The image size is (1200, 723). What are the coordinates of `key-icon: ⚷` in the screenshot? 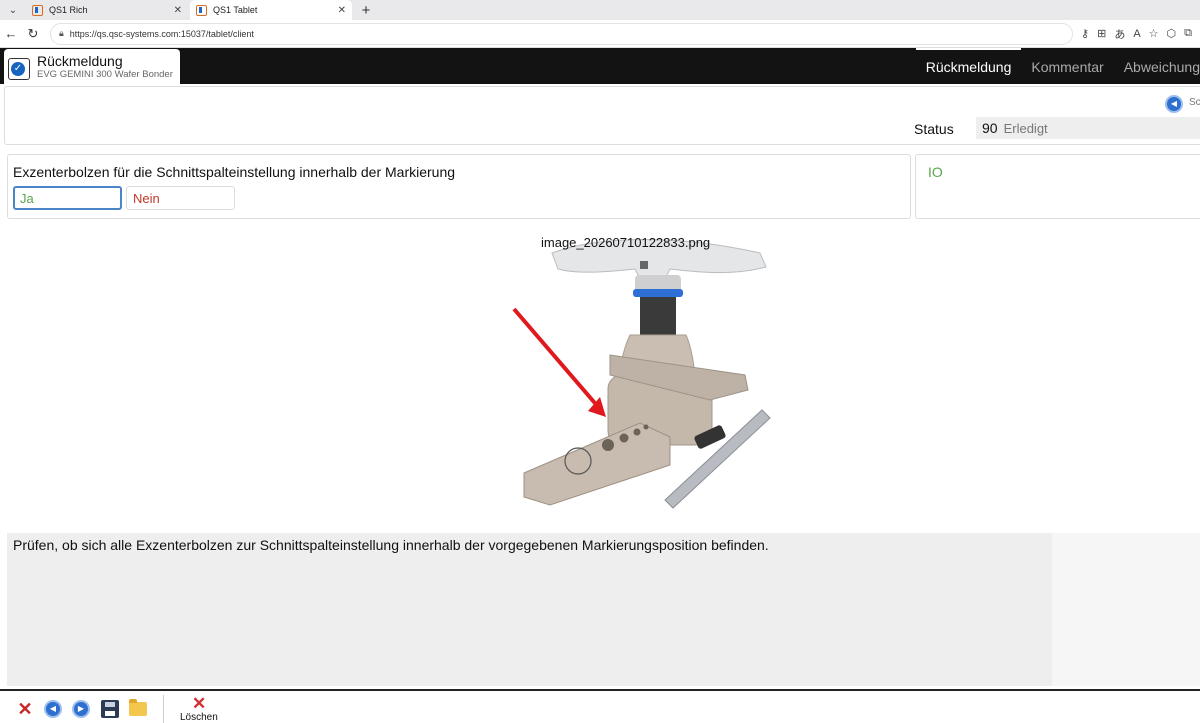 It's located at (1085, 33).